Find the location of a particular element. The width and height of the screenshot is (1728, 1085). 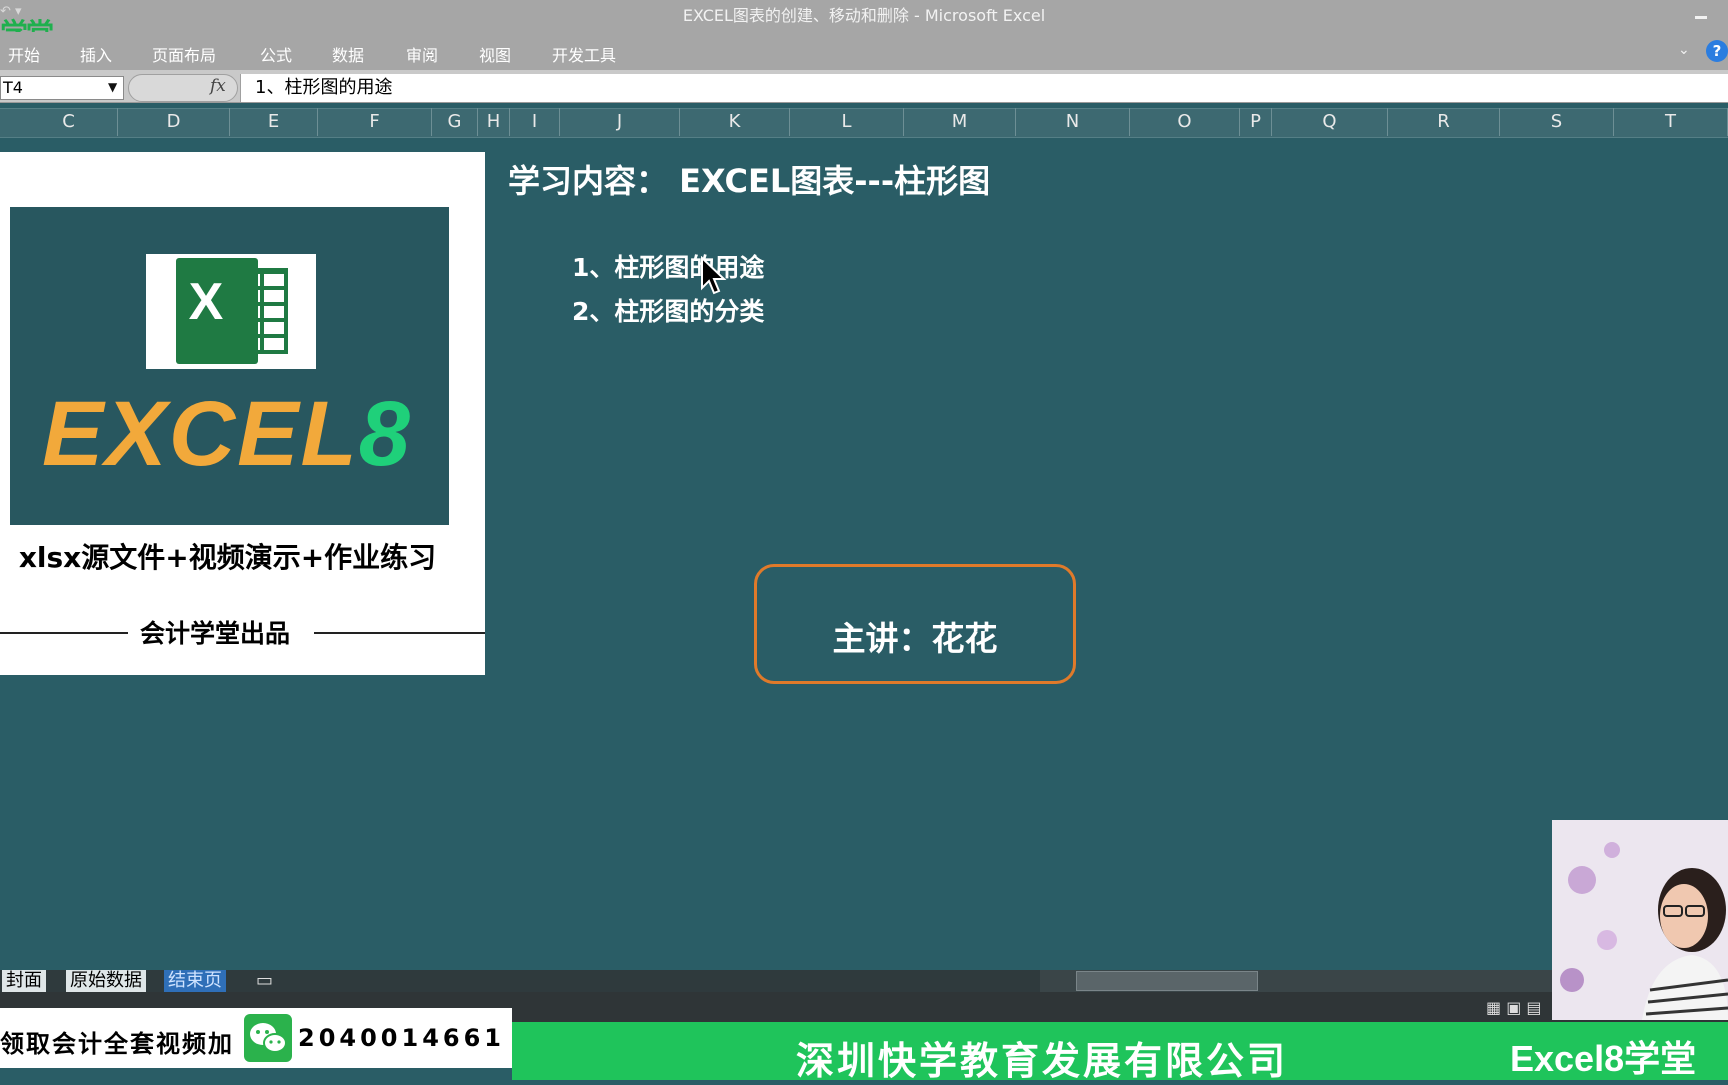

formula-input: 1、柱形图的用途 is located at coordinates (984, 88).